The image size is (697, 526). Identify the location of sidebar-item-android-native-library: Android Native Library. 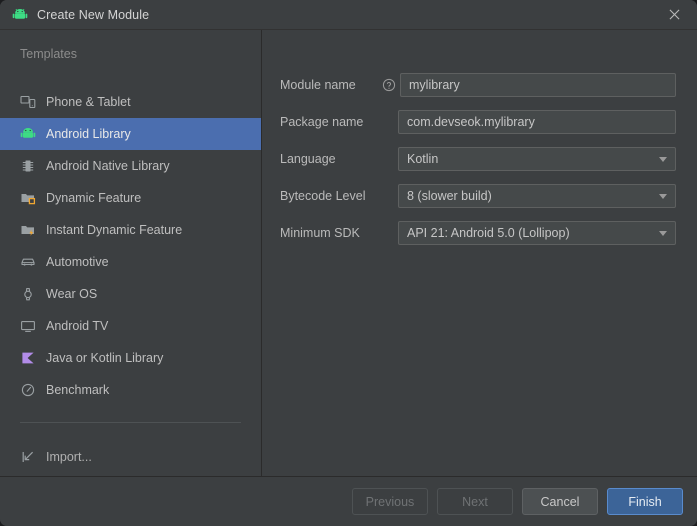
(130, 166).